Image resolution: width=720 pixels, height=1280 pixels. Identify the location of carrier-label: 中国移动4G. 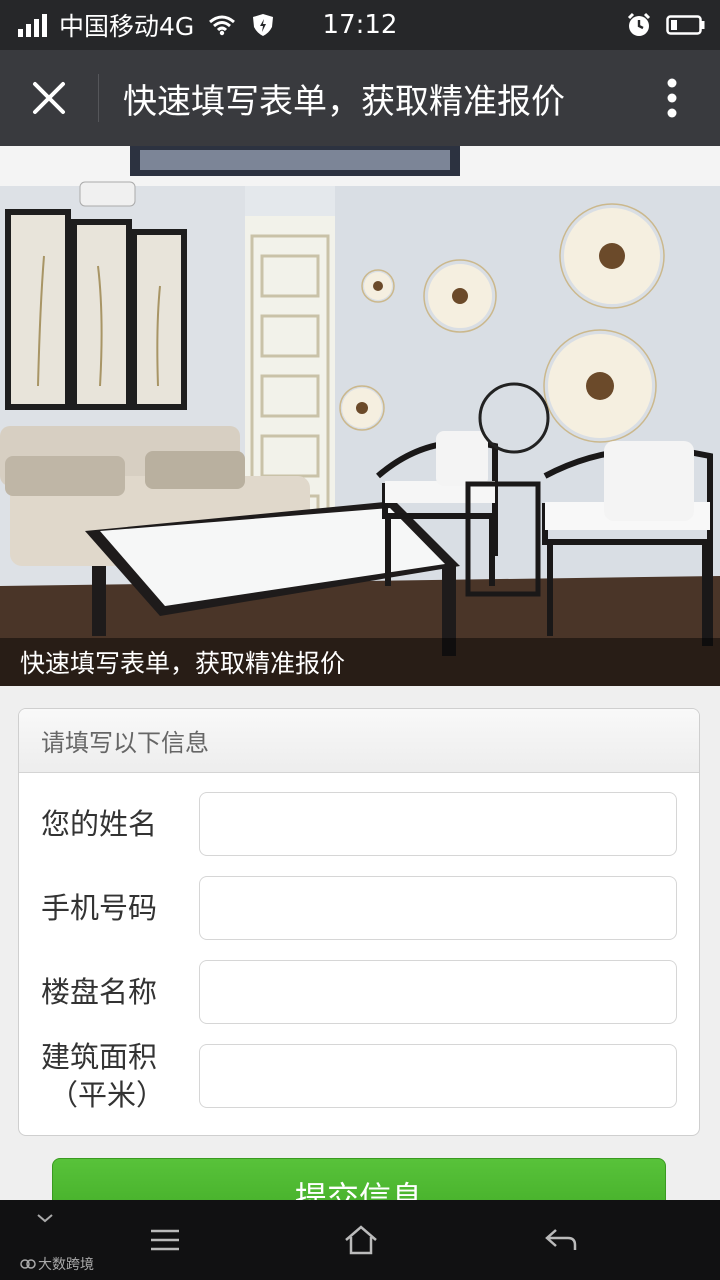
(127, 26).